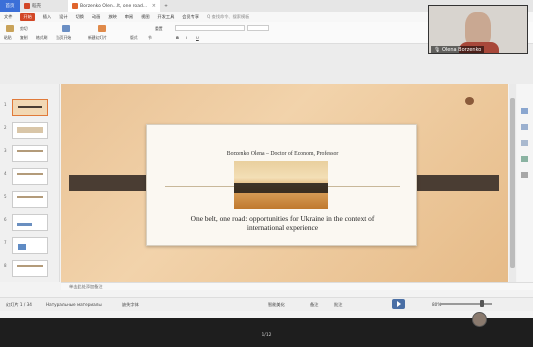 This screenshot has height=347, width=533. Describe the element at coordinates (150, 38) in the screenshot. I see `section-button: 节` at that location.